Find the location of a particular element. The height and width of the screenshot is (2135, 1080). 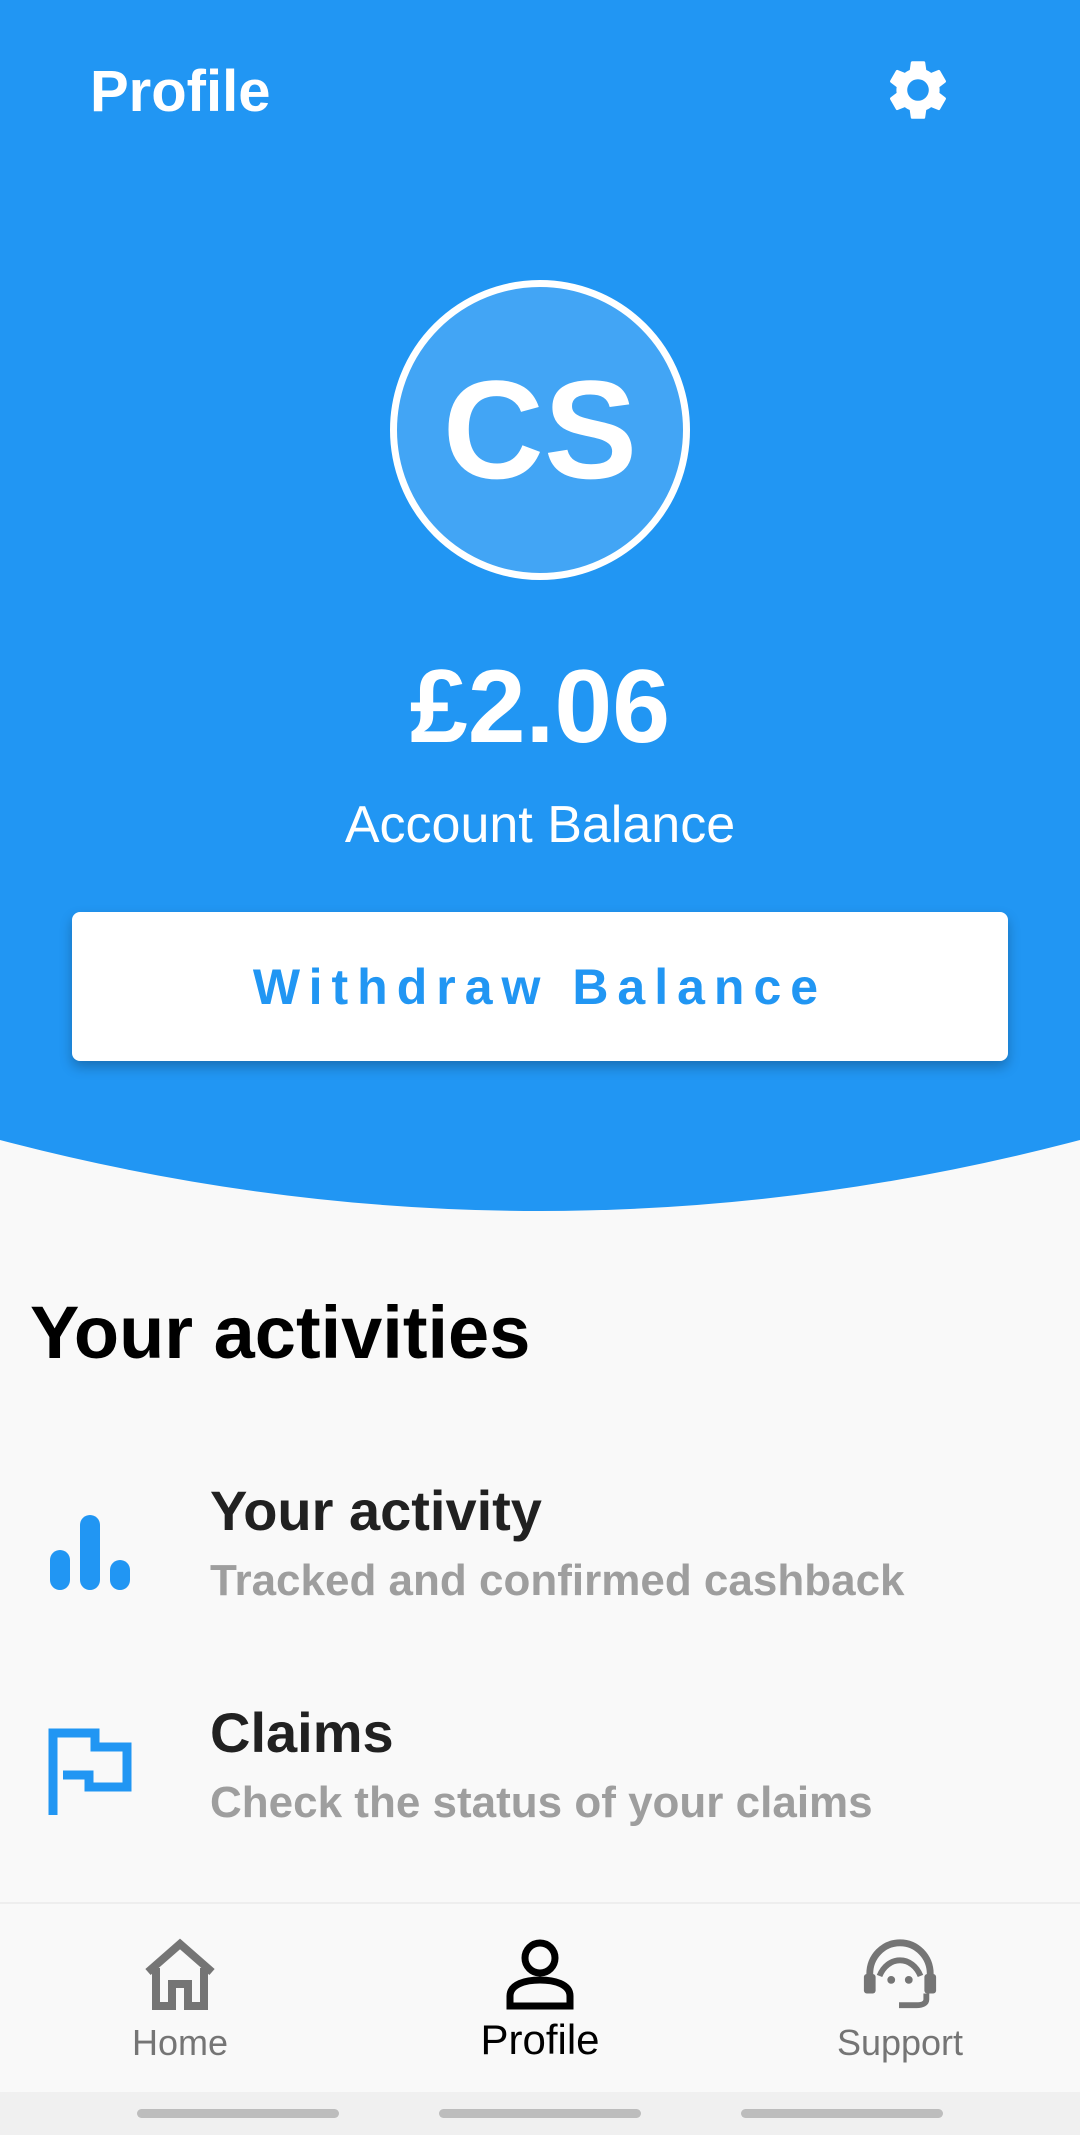

person-icon is located at coordinates (540, 1974).